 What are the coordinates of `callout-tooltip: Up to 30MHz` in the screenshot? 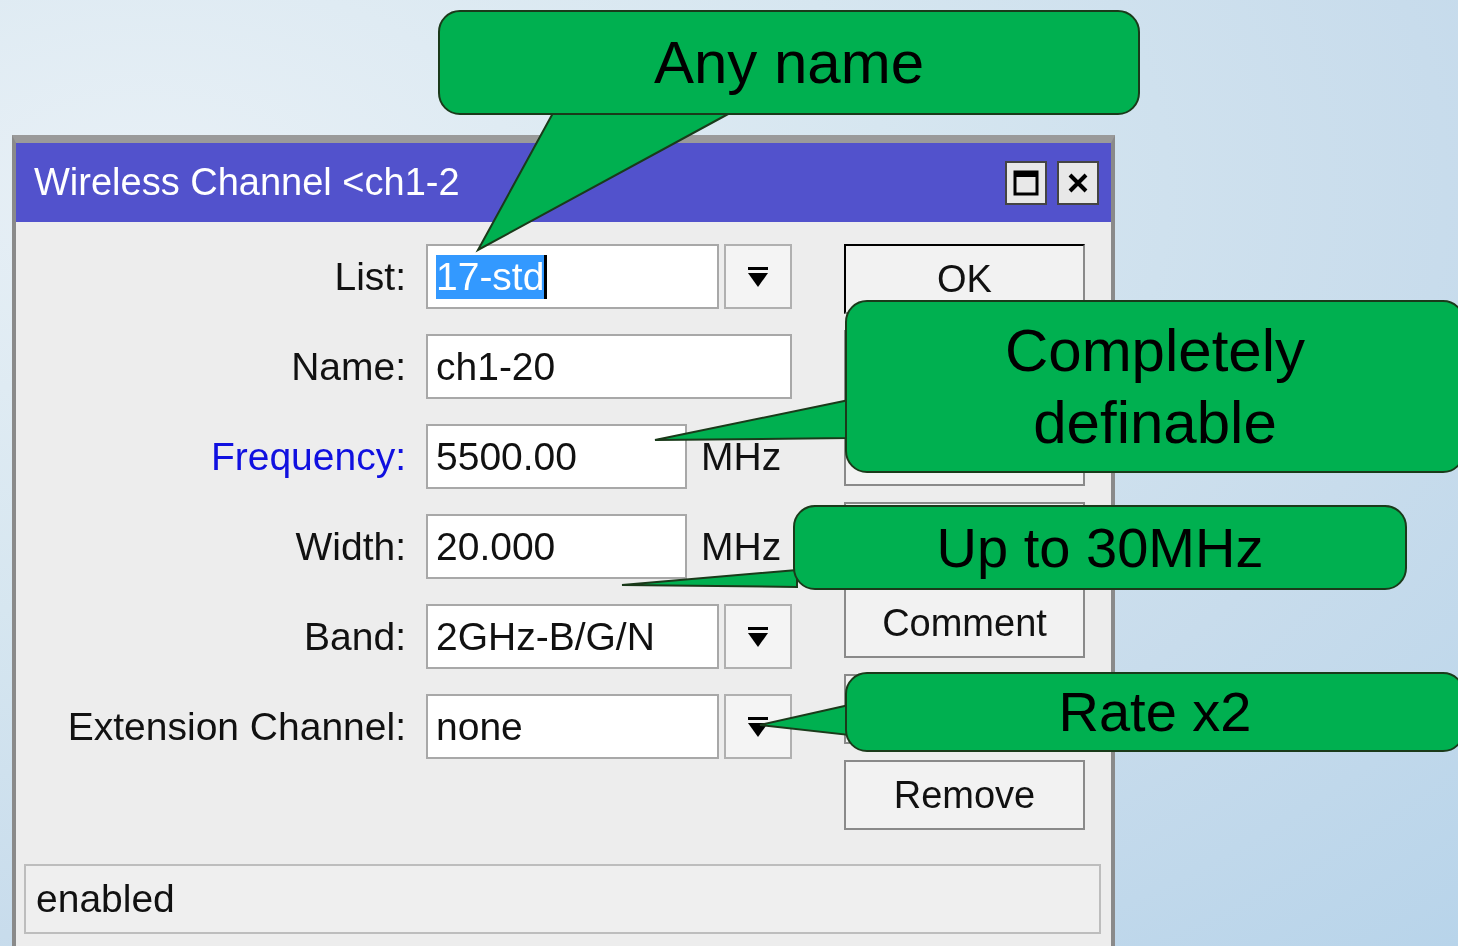 It's located at (1100, 547).